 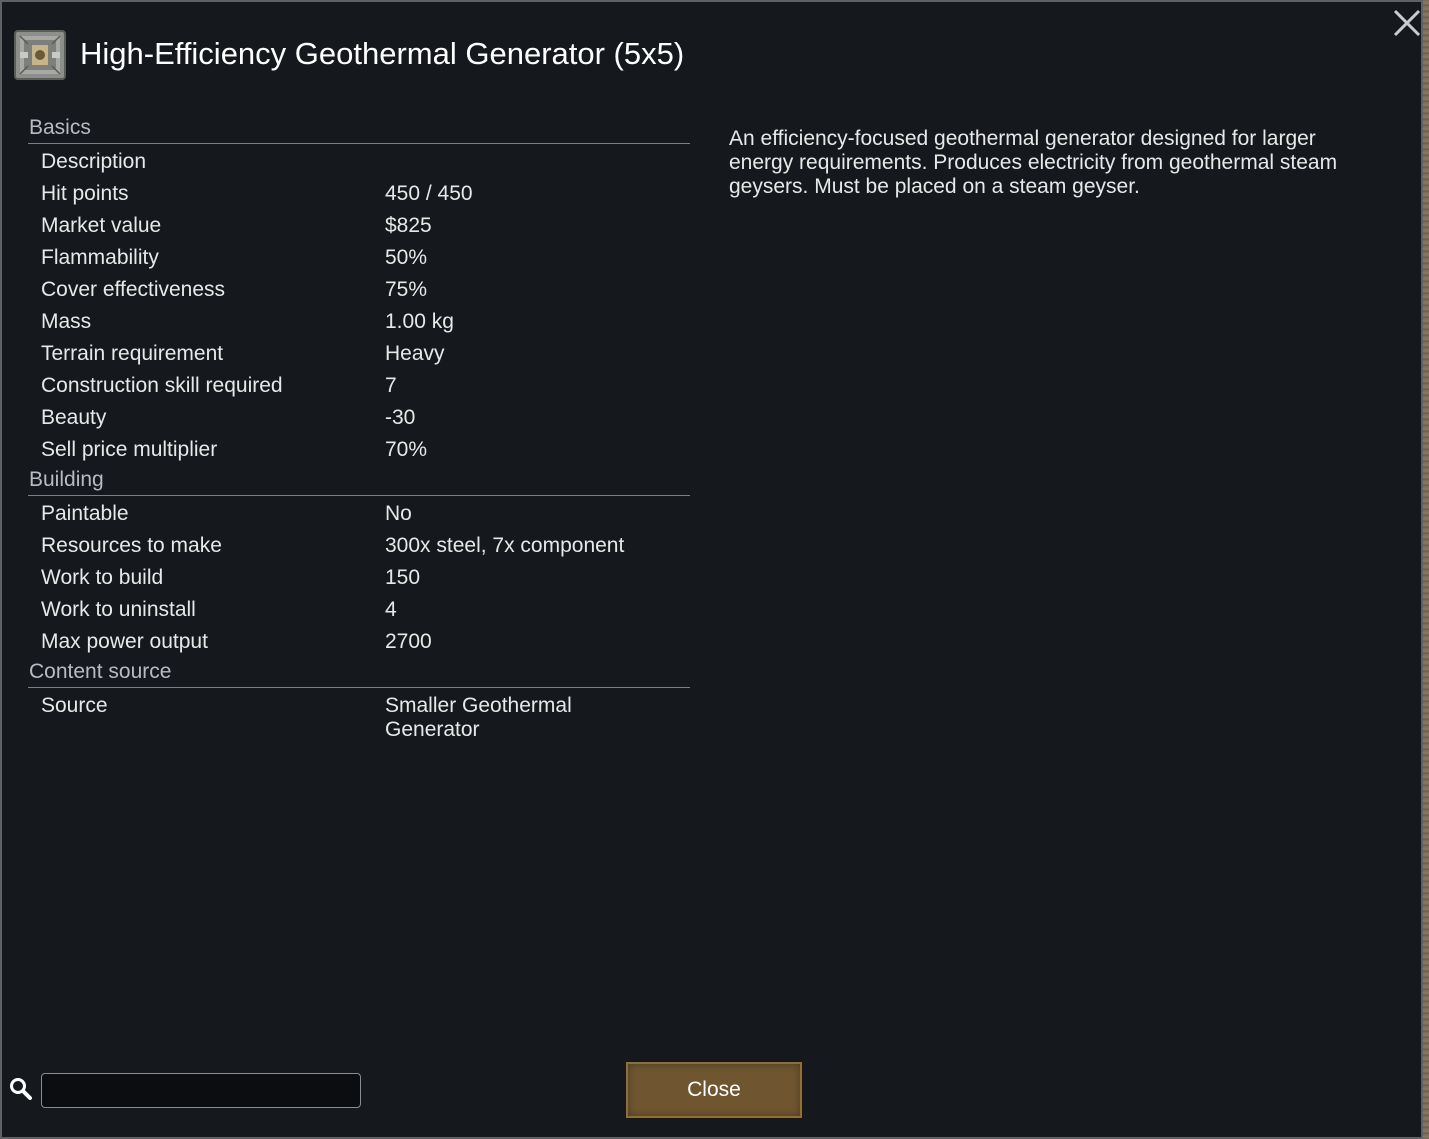 What do you see at coordinates (359, 226) in the screenshot?
I see `stat-row-market-value: Market value $825` at bounding box center [359, 226].